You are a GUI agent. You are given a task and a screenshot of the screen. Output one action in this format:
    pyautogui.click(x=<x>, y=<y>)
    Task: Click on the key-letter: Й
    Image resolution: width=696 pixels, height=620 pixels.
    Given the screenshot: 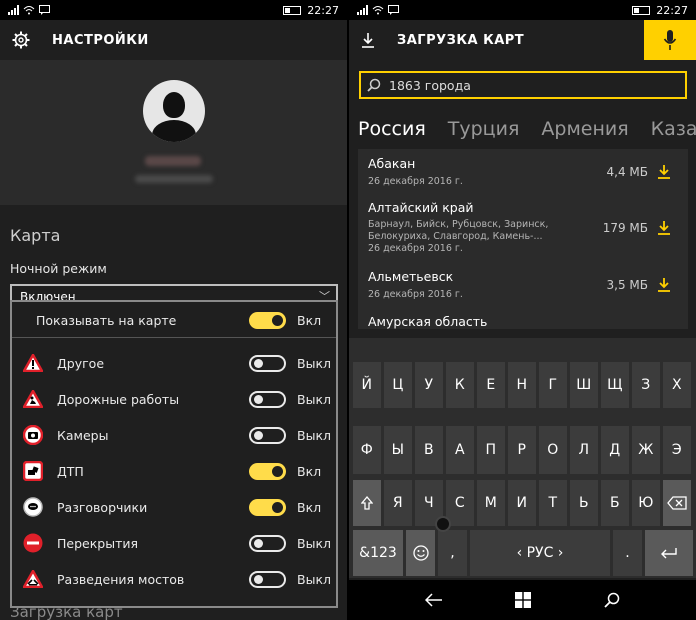 What is the action you would take?
    pyautogui.click(x=367, y=385)
    